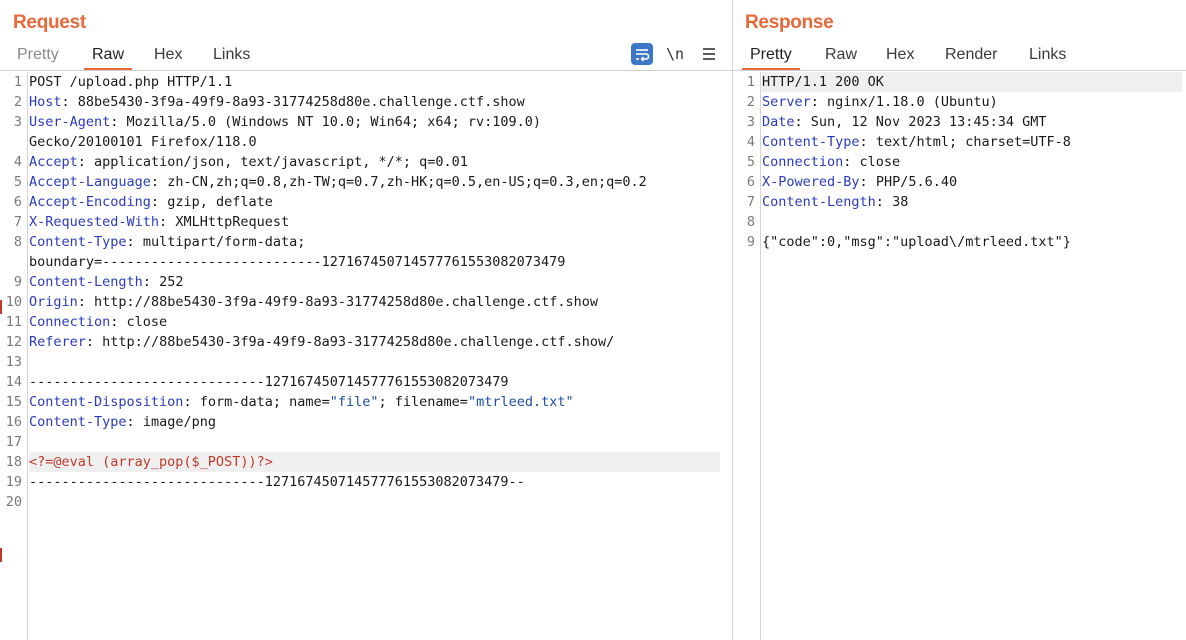  Describe the element at coordinates (13, 482) in the screenshot. I see `line-number: 19` at that location.